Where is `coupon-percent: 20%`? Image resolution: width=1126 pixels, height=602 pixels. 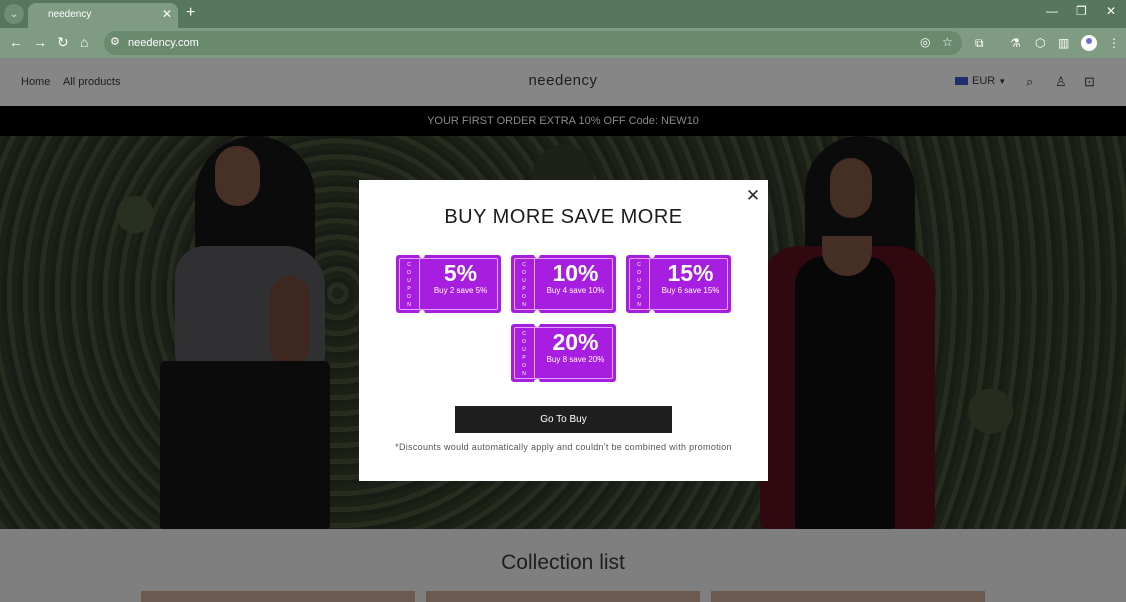
coupon-percent: 20% is located at coordinates (575, 342).